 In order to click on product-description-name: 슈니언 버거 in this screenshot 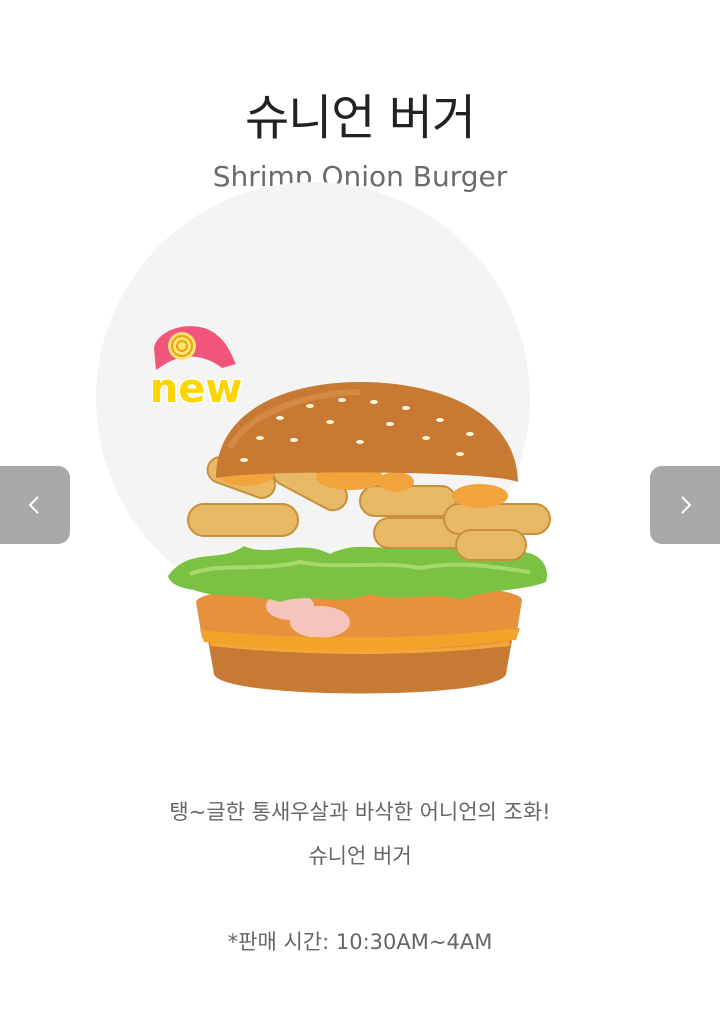, I will do `click(360, 856)`.